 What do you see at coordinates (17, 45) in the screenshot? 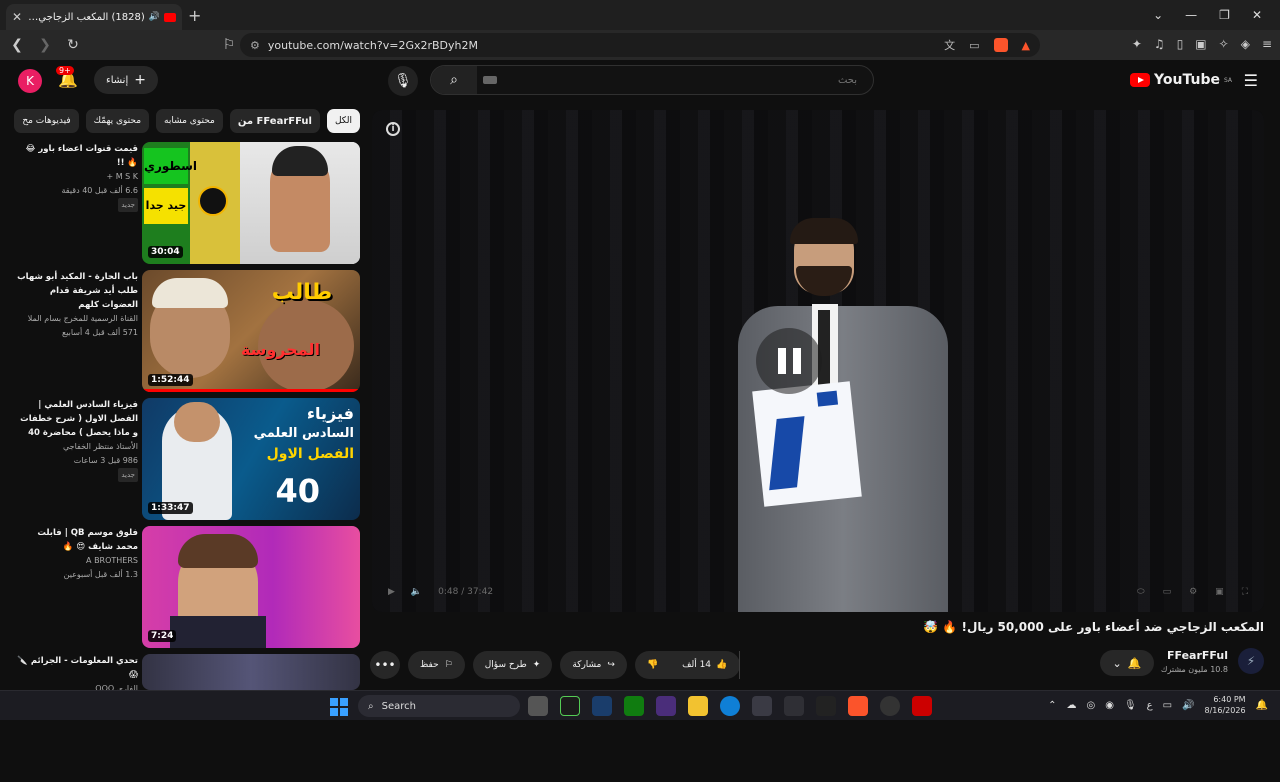
I see `back-icon: ❮` at bounding box center [17, 45].